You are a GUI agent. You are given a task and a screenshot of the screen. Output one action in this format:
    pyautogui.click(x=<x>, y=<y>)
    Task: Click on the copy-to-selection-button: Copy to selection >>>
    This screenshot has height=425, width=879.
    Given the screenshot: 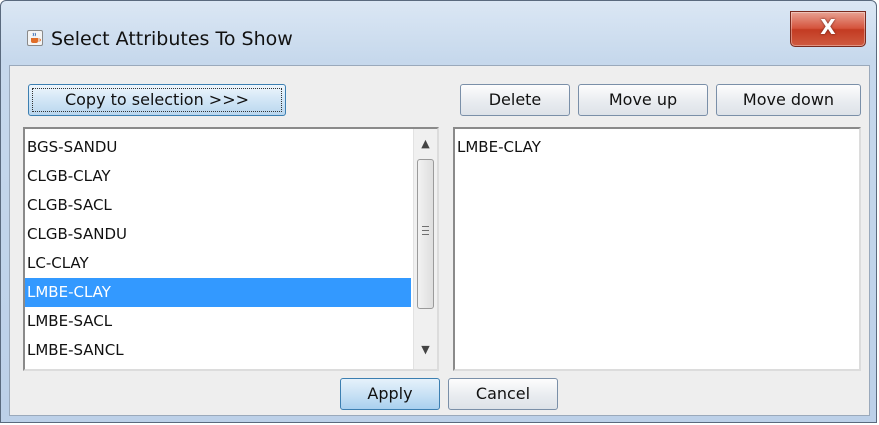 What is the action you would take?
    pyautogui.click(x=157, y=100)
    